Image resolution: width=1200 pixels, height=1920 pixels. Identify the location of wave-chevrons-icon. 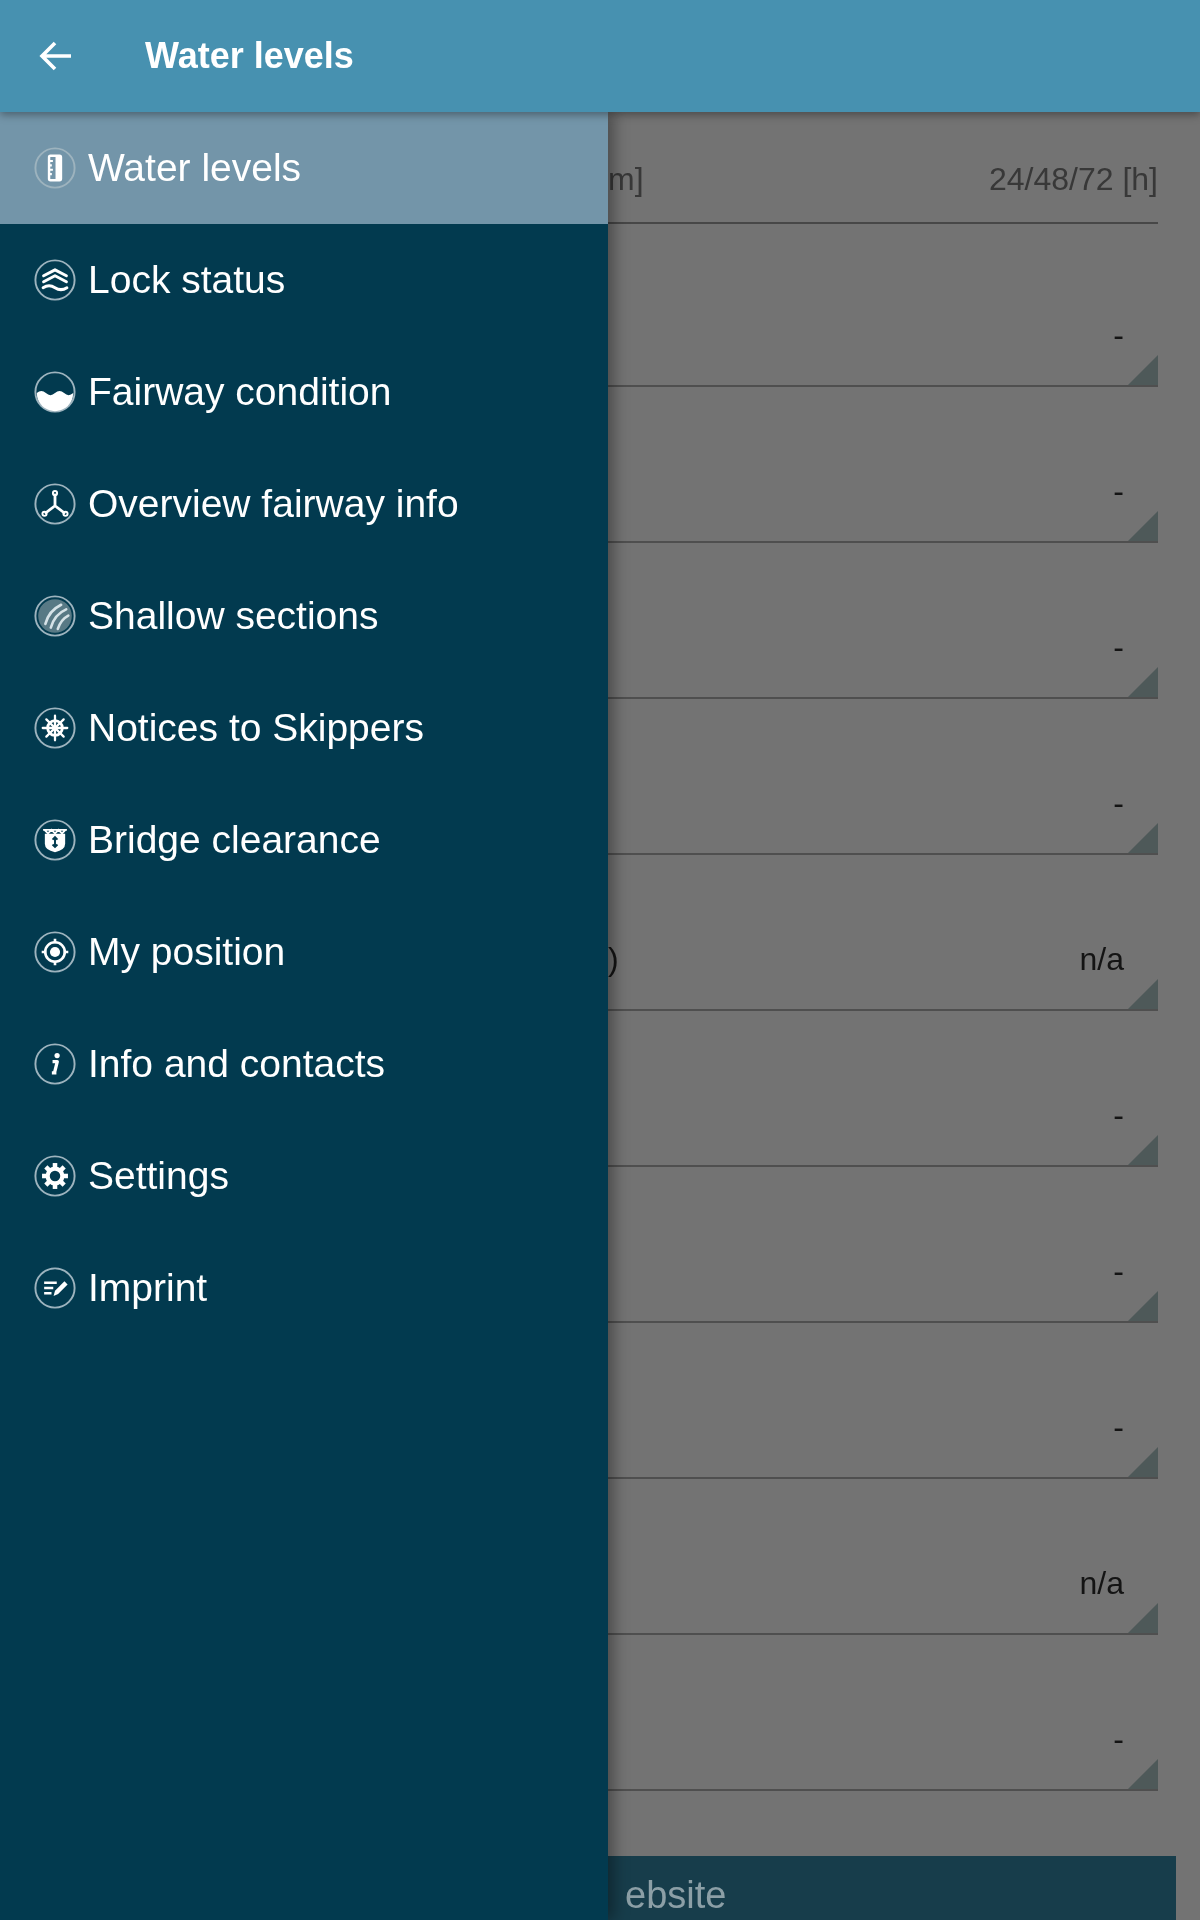
(55, 280).